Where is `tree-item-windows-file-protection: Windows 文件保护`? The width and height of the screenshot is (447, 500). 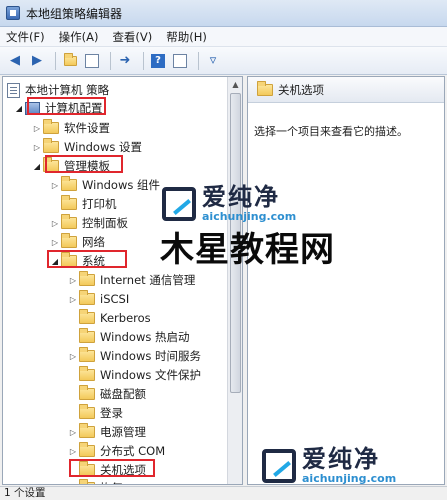
tree-item-windows-file-protection: Windows 文件保护 is located at coordinates (134, 375).